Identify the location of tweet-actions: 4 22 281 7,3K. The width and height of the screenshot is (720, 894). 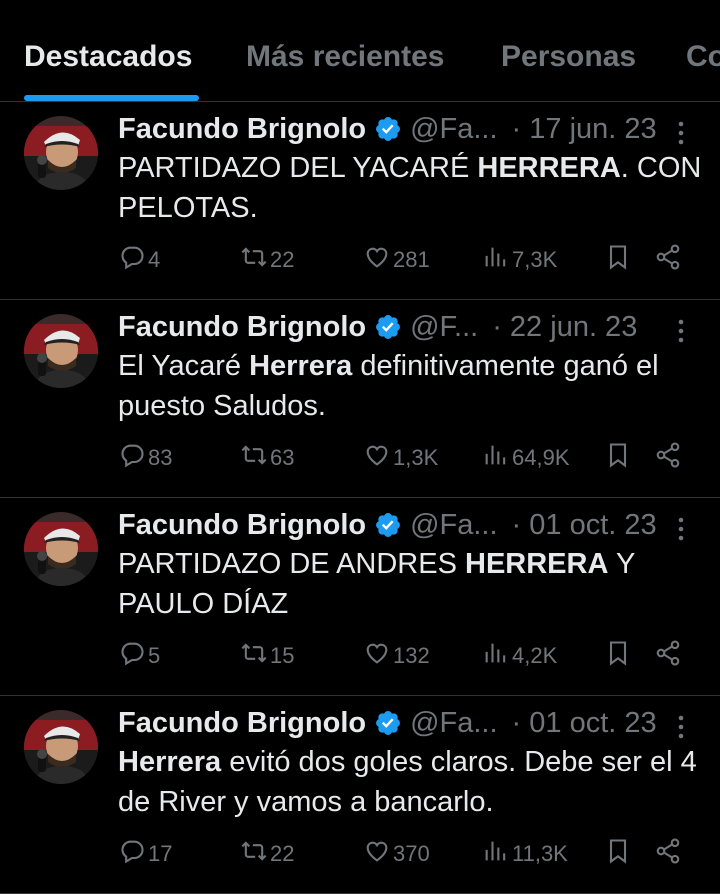
(408, 260).